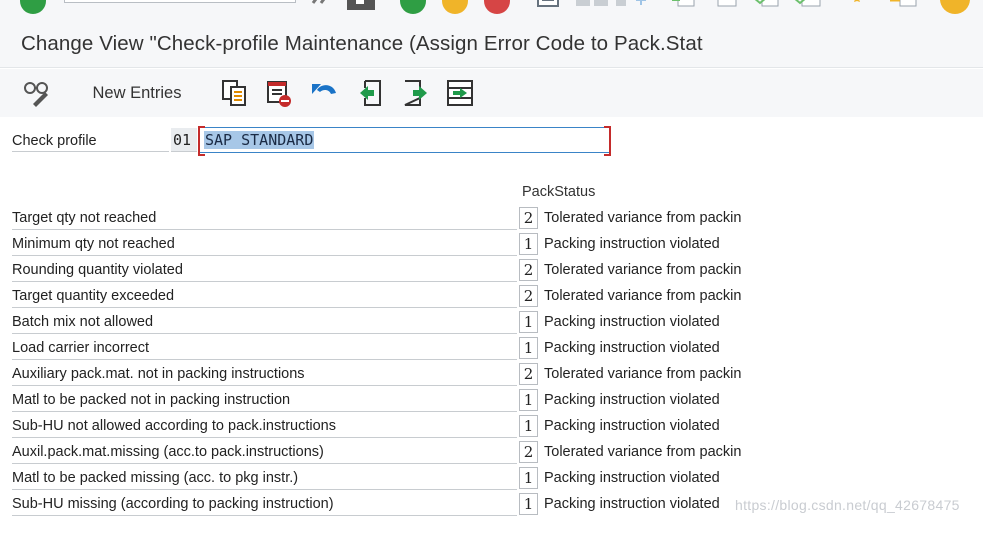 The image size is (983, 553). Describe the element at coordinates (264, 347) in the screenshot. I see `error-description: Load carrier incorrect` at that location.